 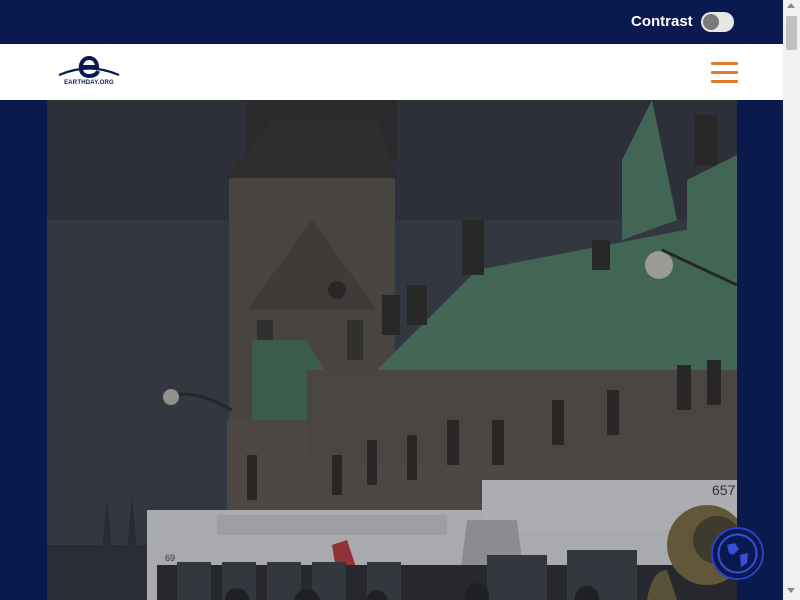 What do you see at coordinates (391, 22) in the screenshot?
I see `top-bar: Contrast` at bounding box center [391, 22].